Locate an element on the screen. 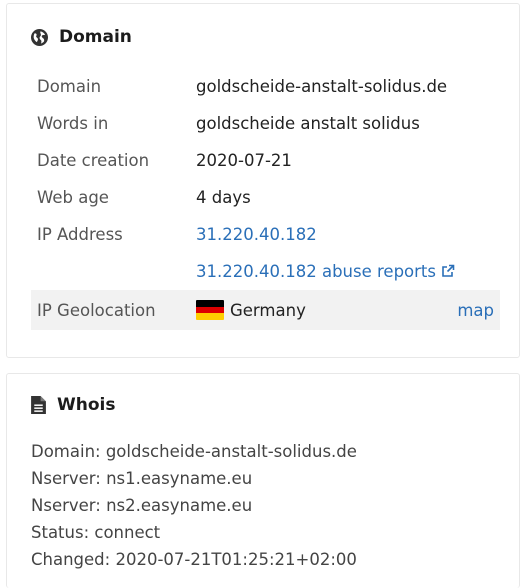  table-row: IP Address 31.220.40.182 is located at coordinates (265, 234).